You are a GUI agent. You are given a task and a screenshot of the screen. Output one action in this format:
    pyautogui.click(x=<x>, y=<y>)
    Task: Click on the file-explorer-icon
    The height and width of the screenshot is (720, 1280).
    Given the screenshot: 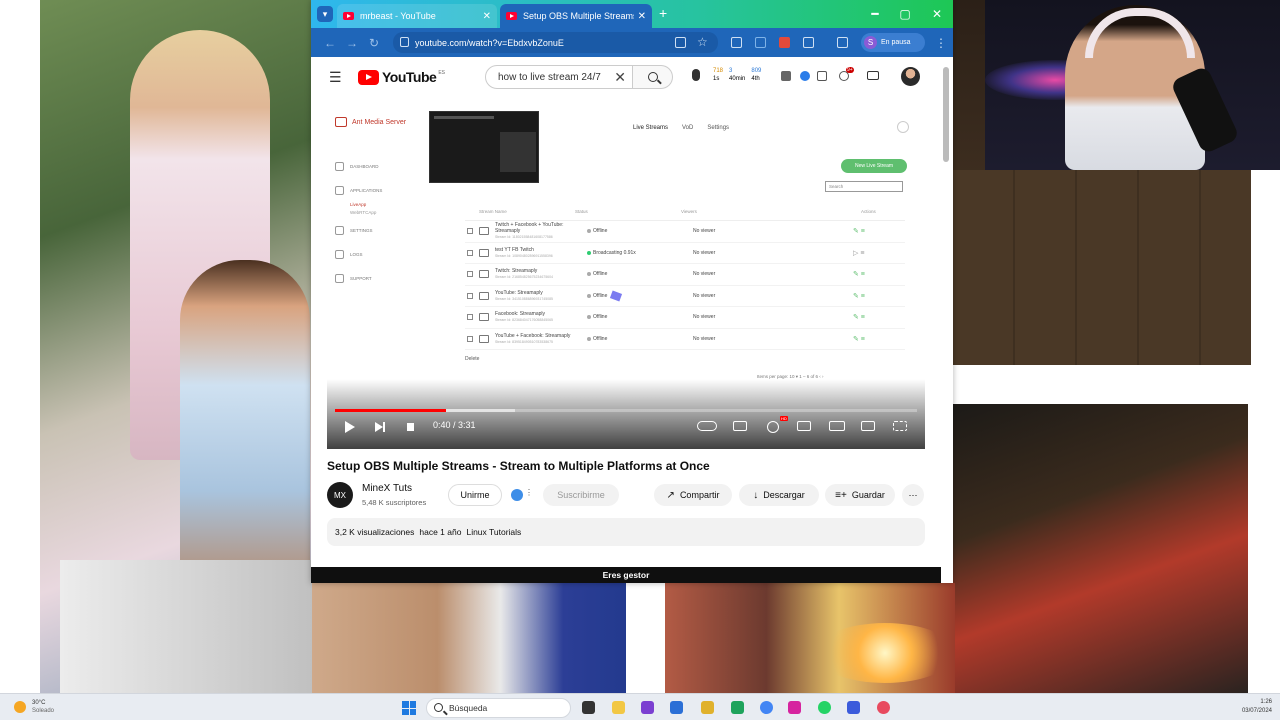 What is the action you would take?
    pyautogui.click(x=618, y=707)
    